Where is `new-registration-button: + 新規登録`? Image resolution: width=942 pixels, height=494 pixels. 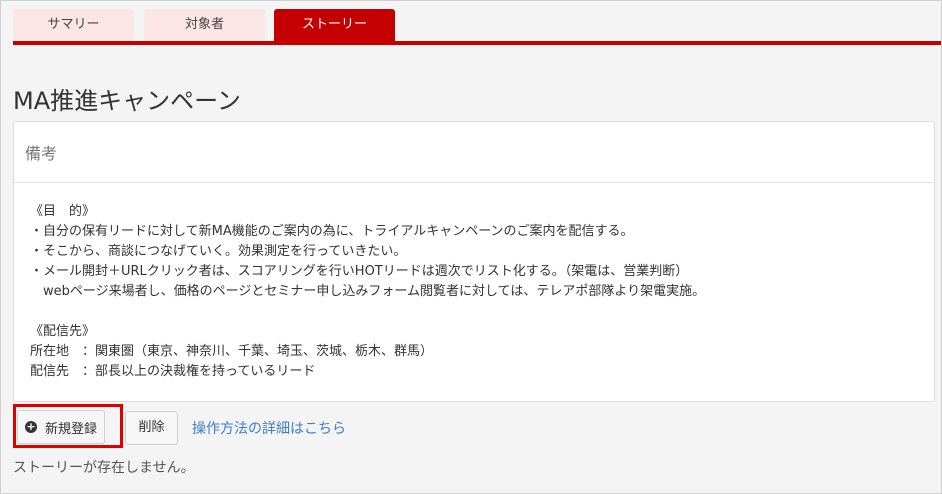
new-registration-button: + 新規登録 is located at coordinates (61, 427).